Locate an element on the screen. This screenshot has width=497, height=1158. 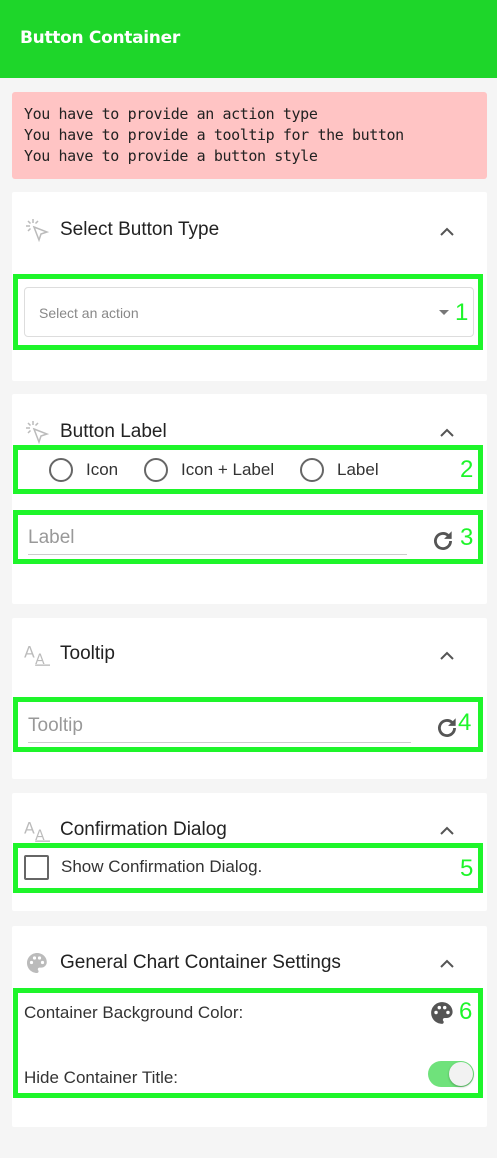
section-title: Select Button Type is located at coordinates (140, 229).